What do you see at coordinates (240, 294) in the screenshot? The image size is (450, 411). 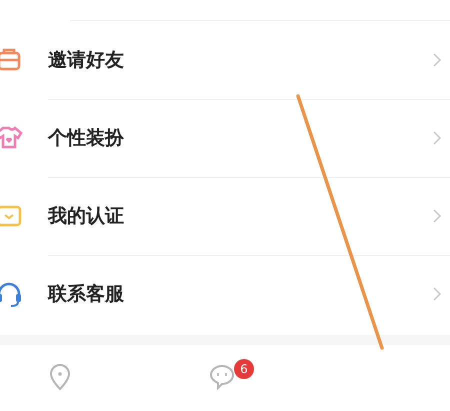 I see `menu-item-label: 联系客服` at bounding box center [240, 294].